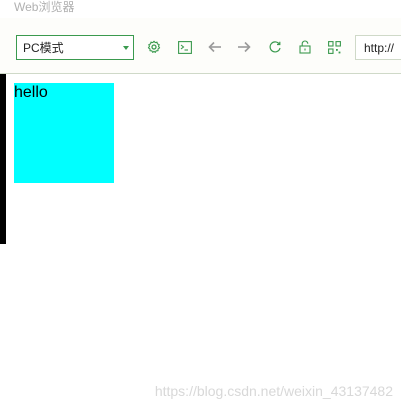 This screenshot has height=411, width=401. What do you see at coordinates (275, 47) in the screenshot?
I see `refresh-icon` at bounding box center [275, 47].